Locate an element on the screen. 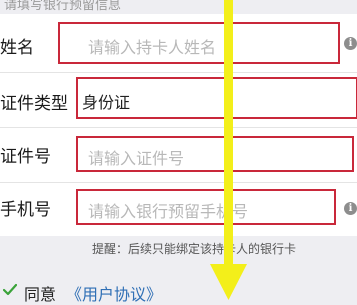 The image size is (357, 305). phone-placeholder: 请输入银行预留手机号 is located at coordinates (168, 211).